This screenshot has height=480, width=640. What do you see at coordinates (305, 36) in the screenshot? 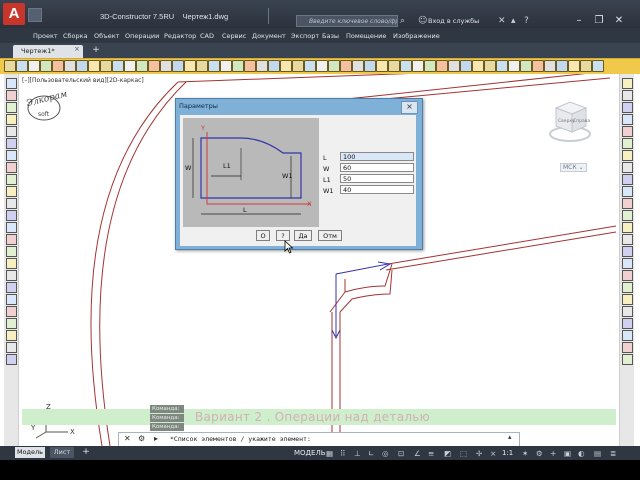
I see `menu-item-export: Экспорт` at bounding box center [305, 36].